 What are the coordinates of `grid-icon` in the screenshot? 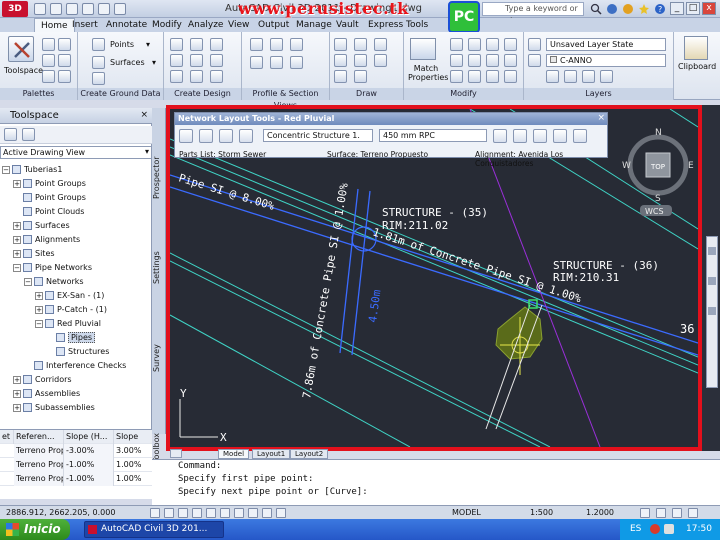 It's located at (169, 513).